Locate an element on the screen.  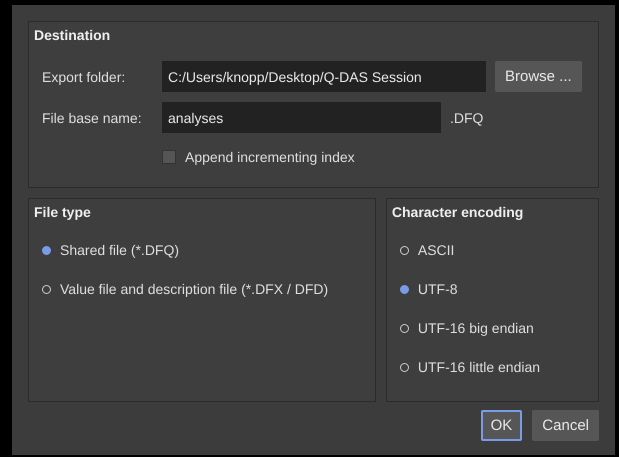
file-base-name-field: analyses is located at coordinates (301, 117).